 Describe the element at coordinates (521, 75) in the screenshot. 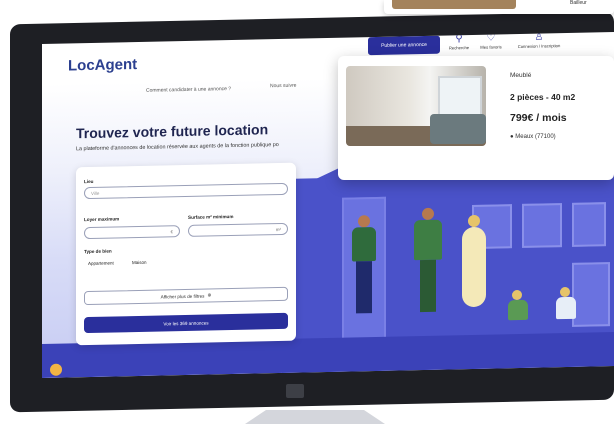

I see `listing-type: Meublé` at that location.